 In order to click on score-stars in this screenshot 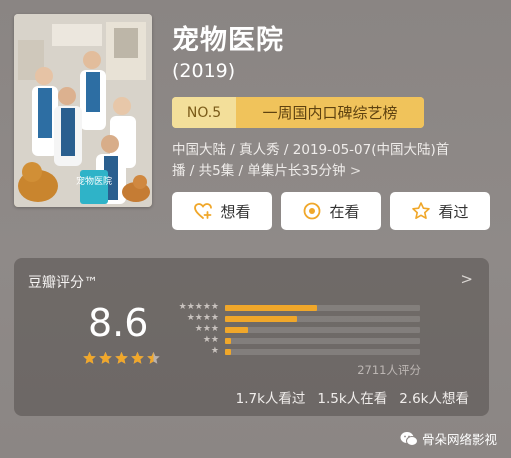, I will do `click(121, 358)`.